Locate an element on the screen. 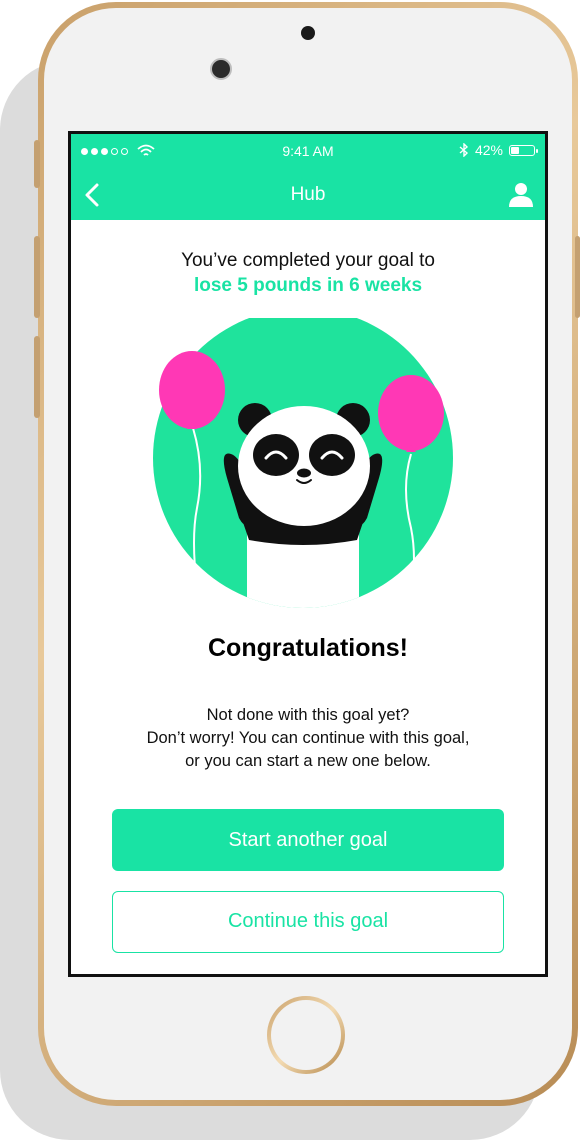 The width and height of the screenshot is (580, 1144). goal-highlight: lose 5 pounds in 6 weeks is located at coordinates (308, 285).